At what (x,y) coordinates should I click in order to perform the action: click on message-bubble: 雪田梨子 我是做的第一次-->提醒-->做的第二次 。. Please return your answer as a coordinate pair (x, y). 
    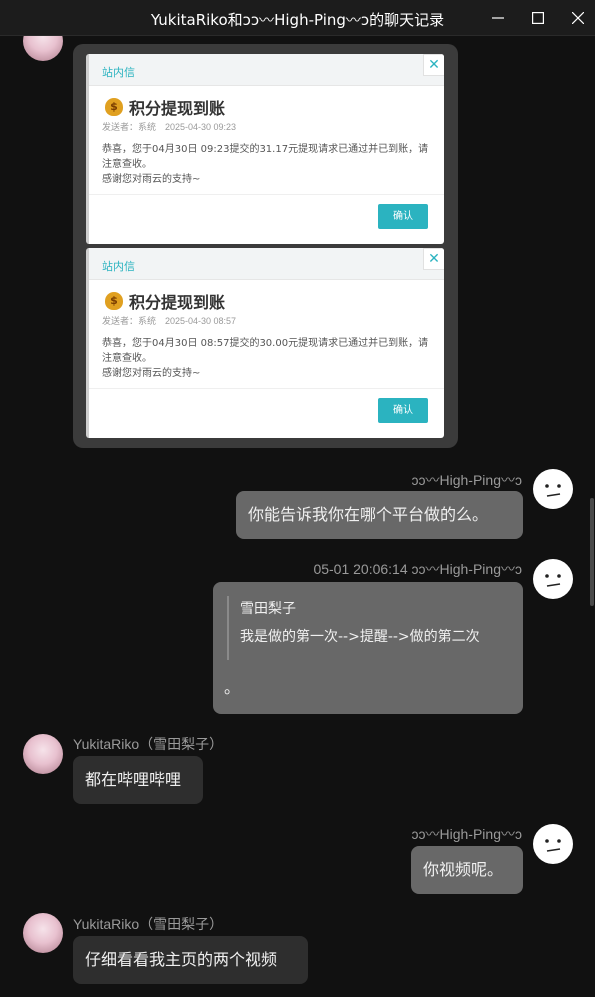
    Looking at the image, I should click on (368, 648).